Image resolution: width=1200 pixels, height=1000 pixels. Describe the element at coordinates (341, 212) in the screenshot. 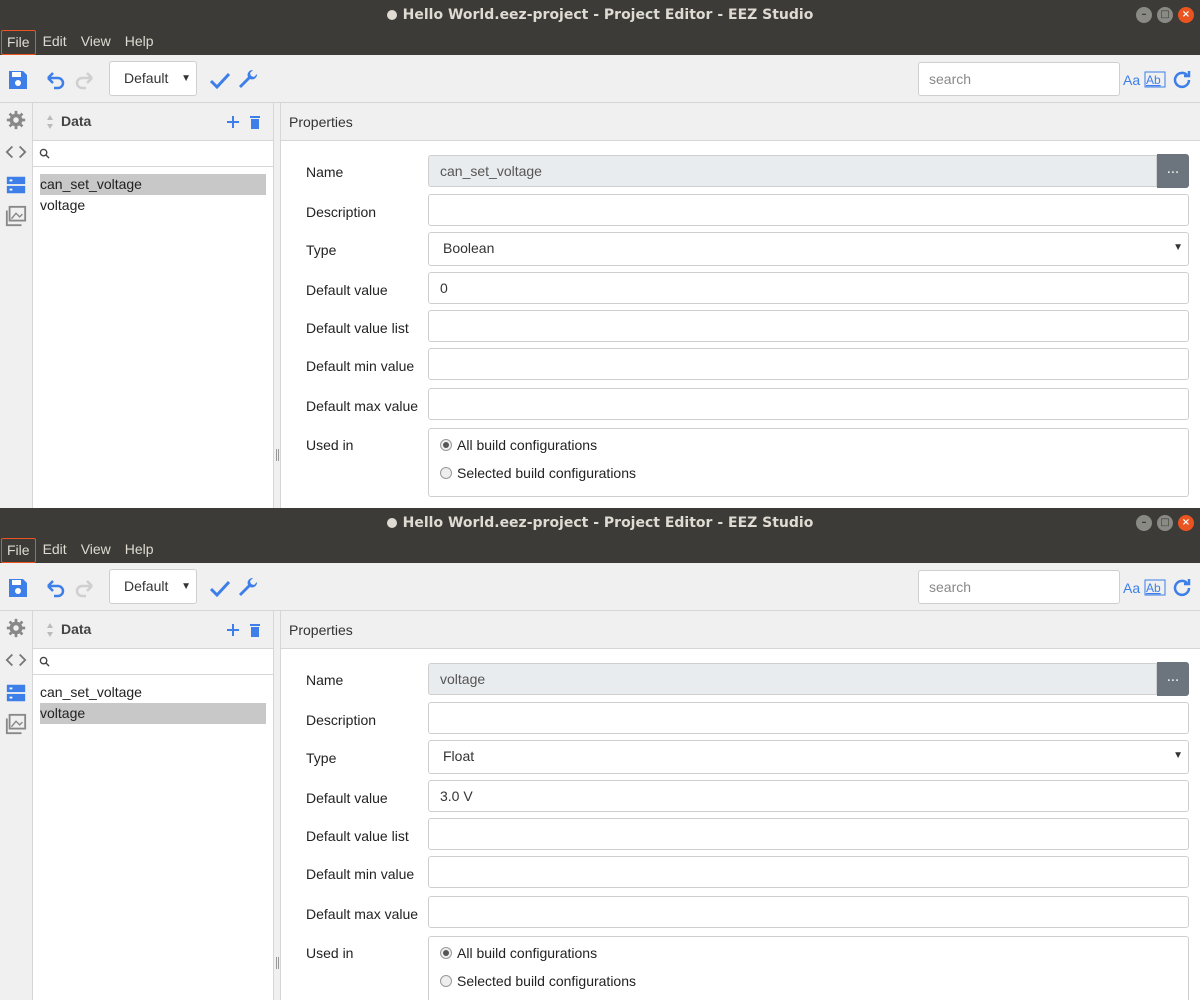

I see `description-label: Description` at that location.